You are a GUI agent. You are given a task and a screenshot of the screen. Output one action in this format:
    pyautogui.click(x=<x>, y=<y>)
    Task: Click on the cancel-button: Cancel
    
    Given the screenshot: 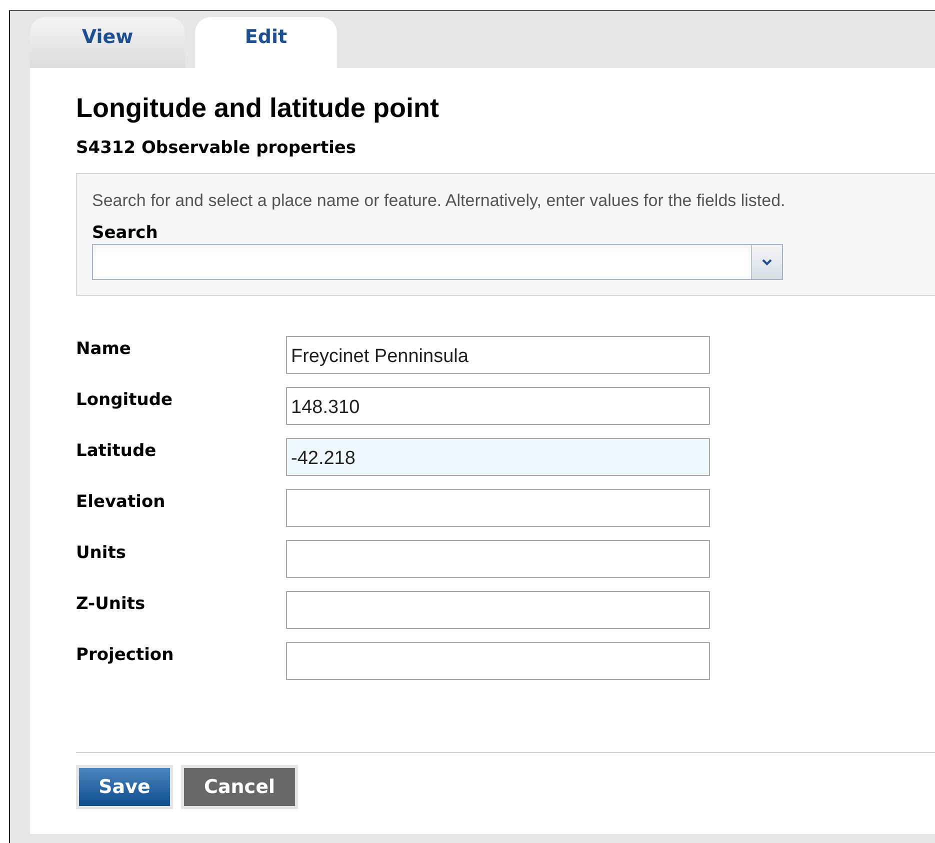 What is the action you would take?
    pyautogui.click(x=239, y=787)
    